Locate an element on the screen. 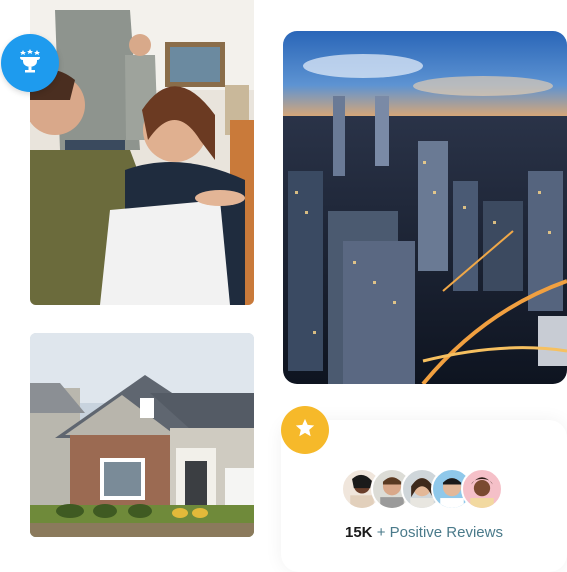  avatar is located at coordinates (482, 489).